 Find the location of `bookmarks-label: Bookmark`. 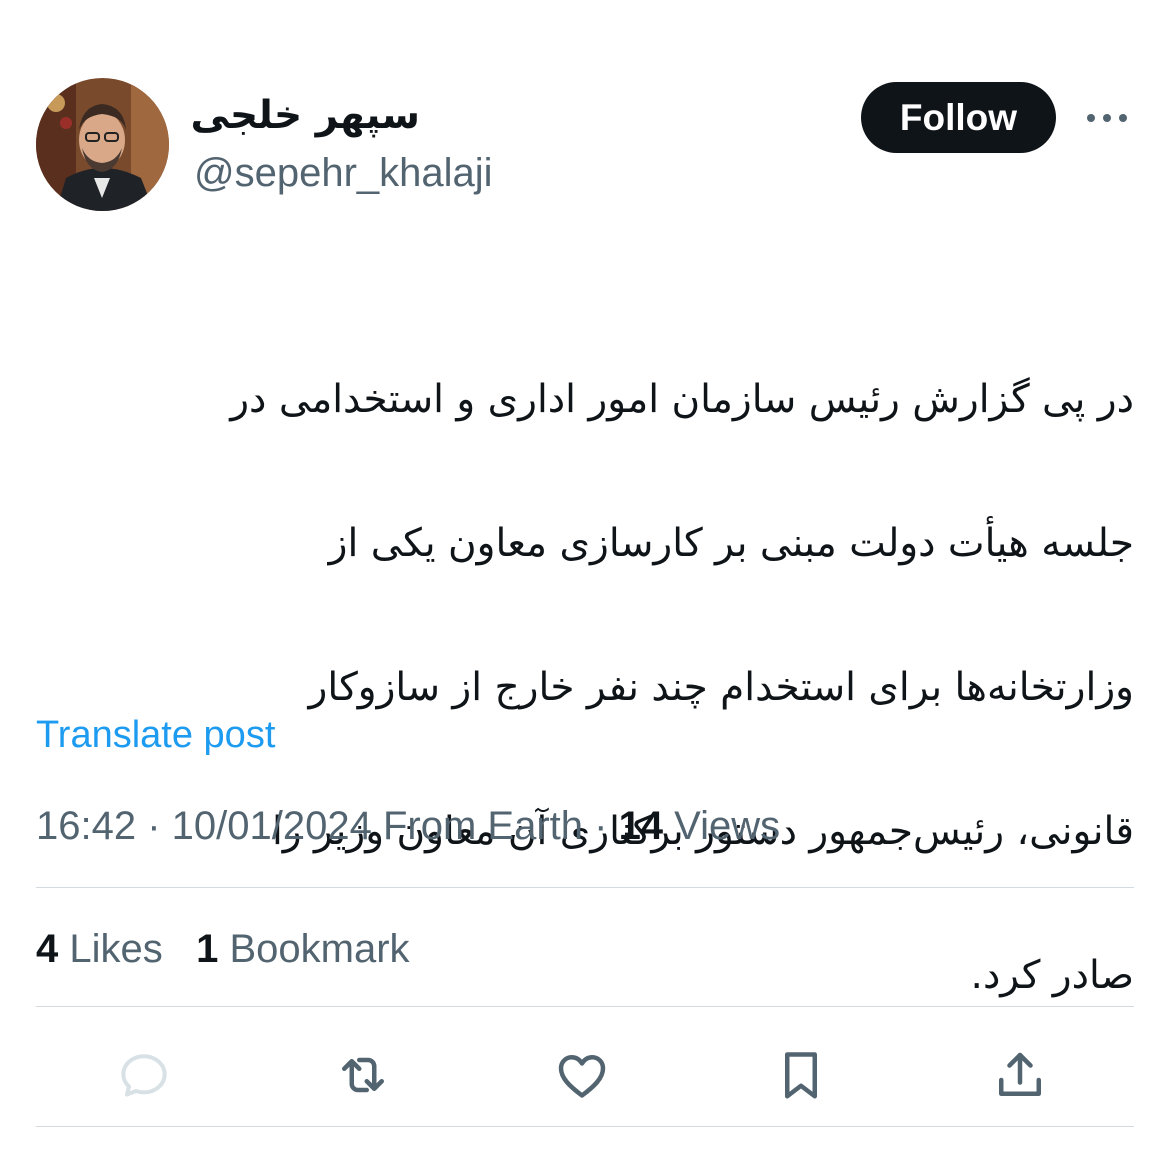

bookmarks-label: Bookmark is located at coordinates (314, 949).